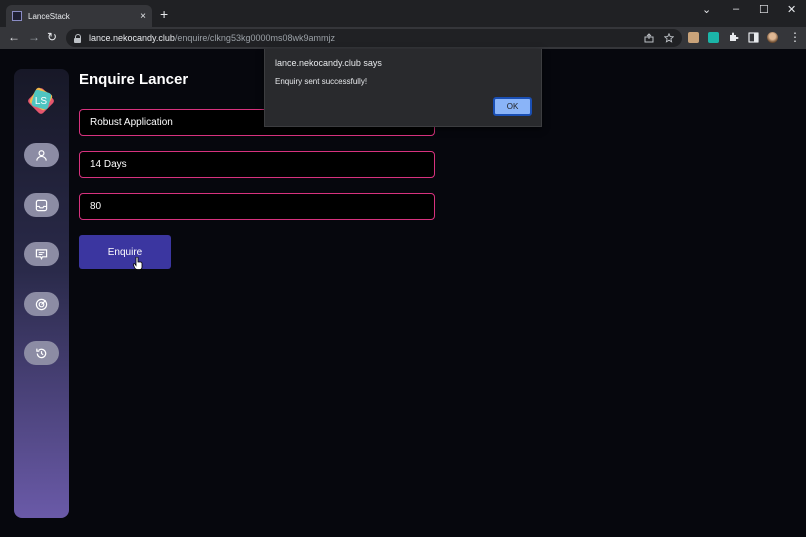 This screenshot has height=537, width=806. I want to click on share-icon, so click(649, 38).